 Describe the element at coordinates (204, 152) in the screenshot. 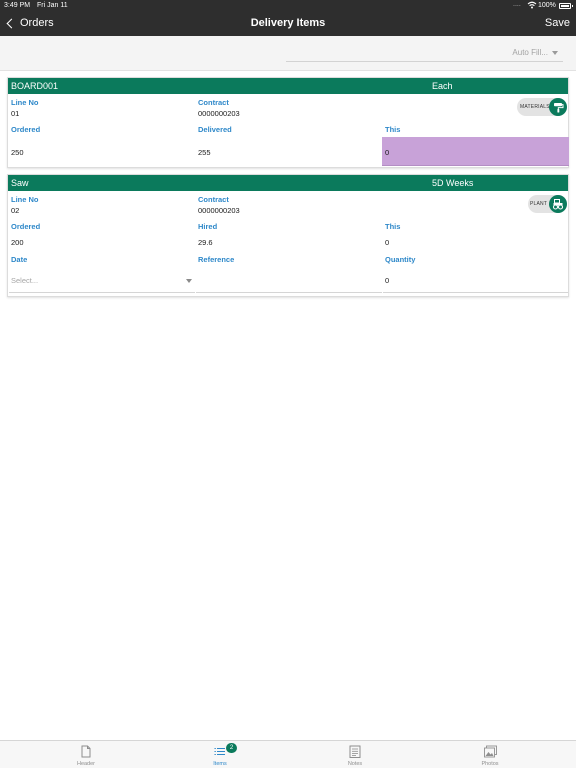

I see `delivered-value: 255` at that location.